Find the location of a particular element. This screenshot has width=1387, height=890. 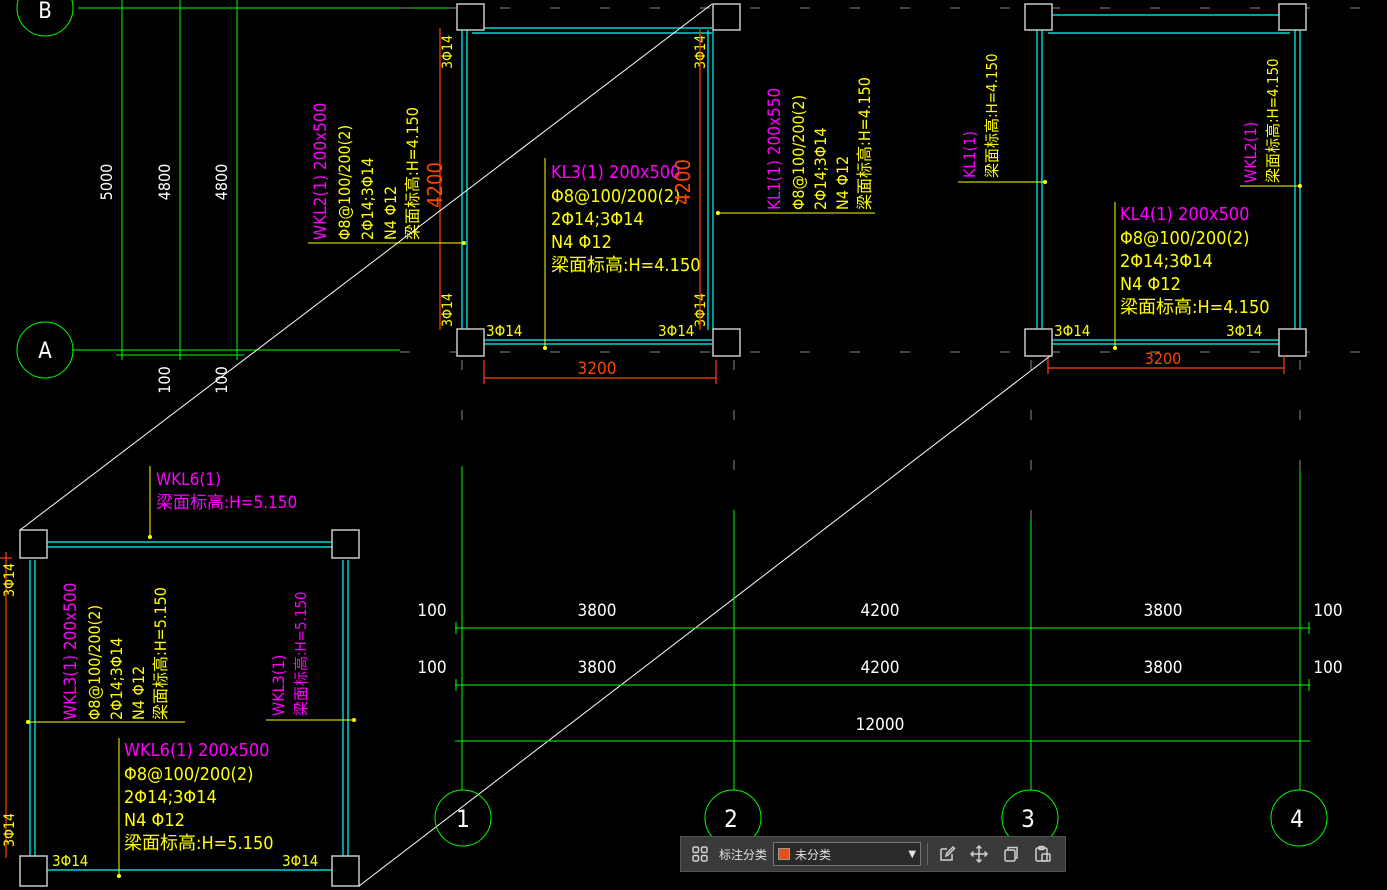

kl1-right-name: KL1(1) is located at coordinates (969, 154).